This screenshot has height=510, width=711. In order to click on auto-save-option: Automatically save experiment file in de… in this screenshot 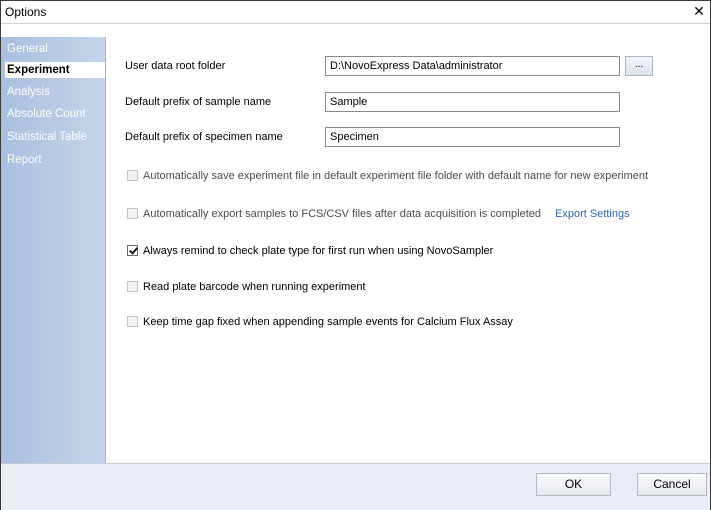, I will do `click(388, 177)`.